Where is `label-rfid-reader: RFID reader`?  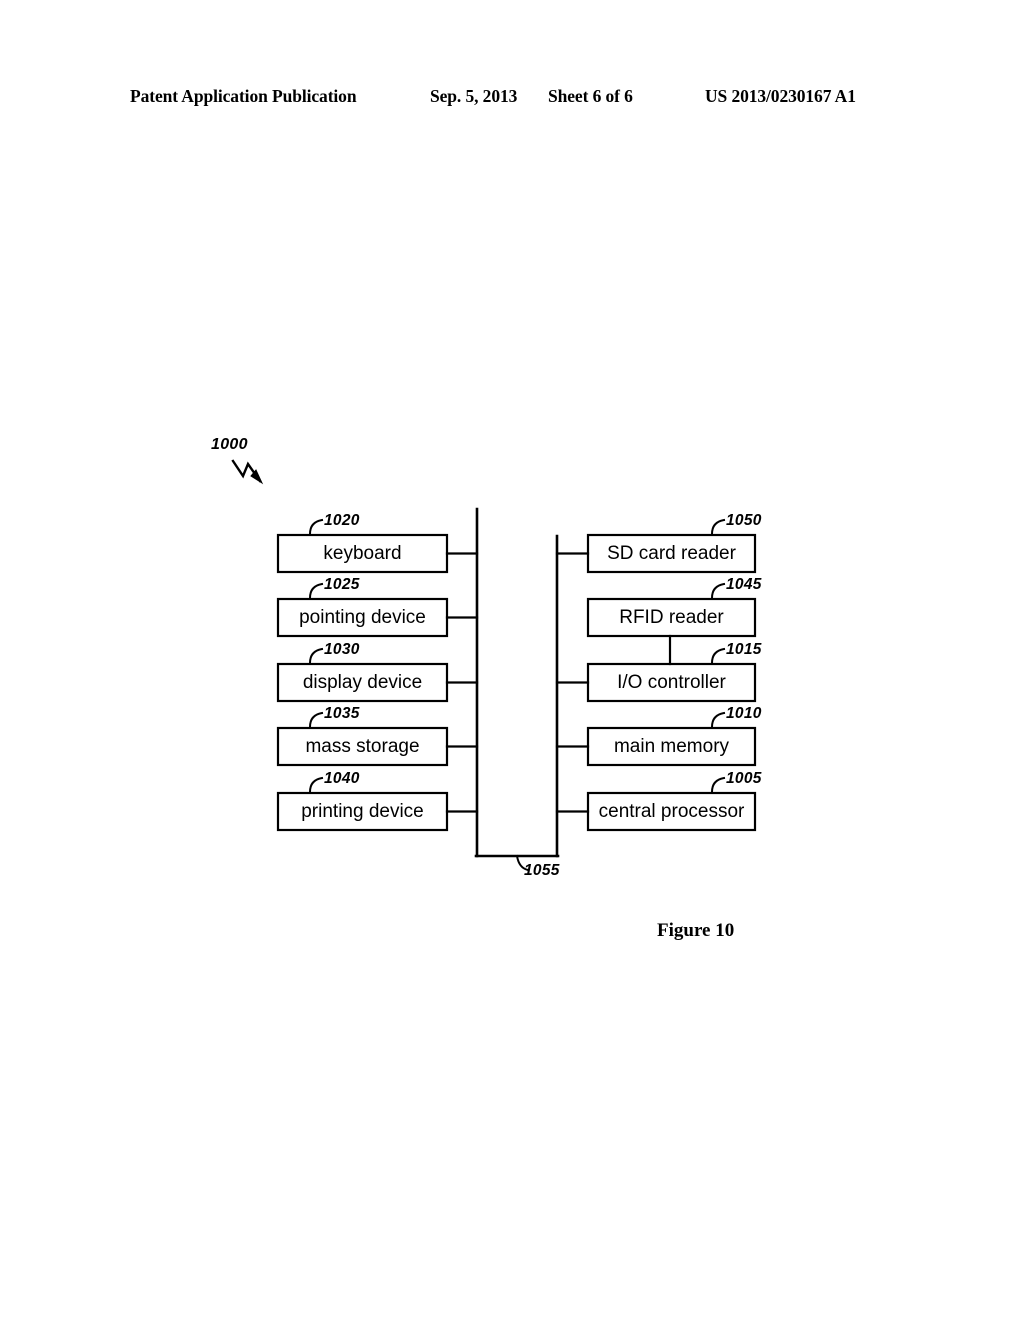
label-rfid-reader: RFID reader is located at coordinates (671, 617).